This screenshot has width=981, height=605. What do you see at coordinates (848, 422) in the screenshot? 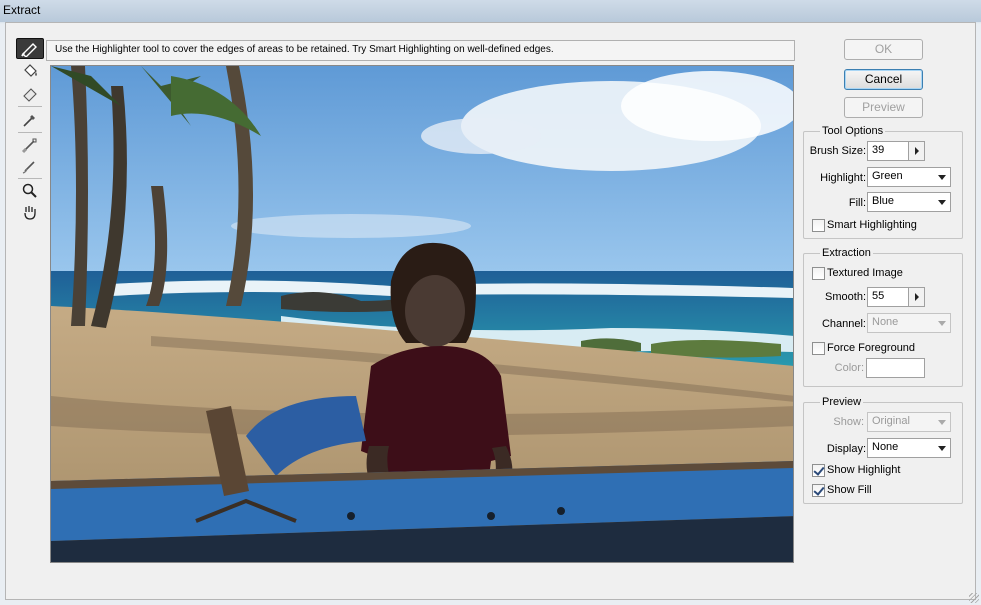
I see `show-label: Show:` at bounding box center [848, 422].